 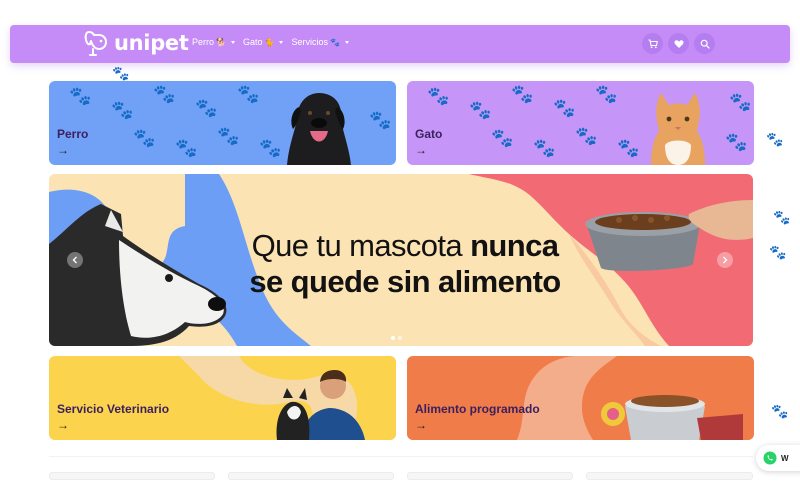 I want to click on whatsapp-icon, so click(x=770, y=458).